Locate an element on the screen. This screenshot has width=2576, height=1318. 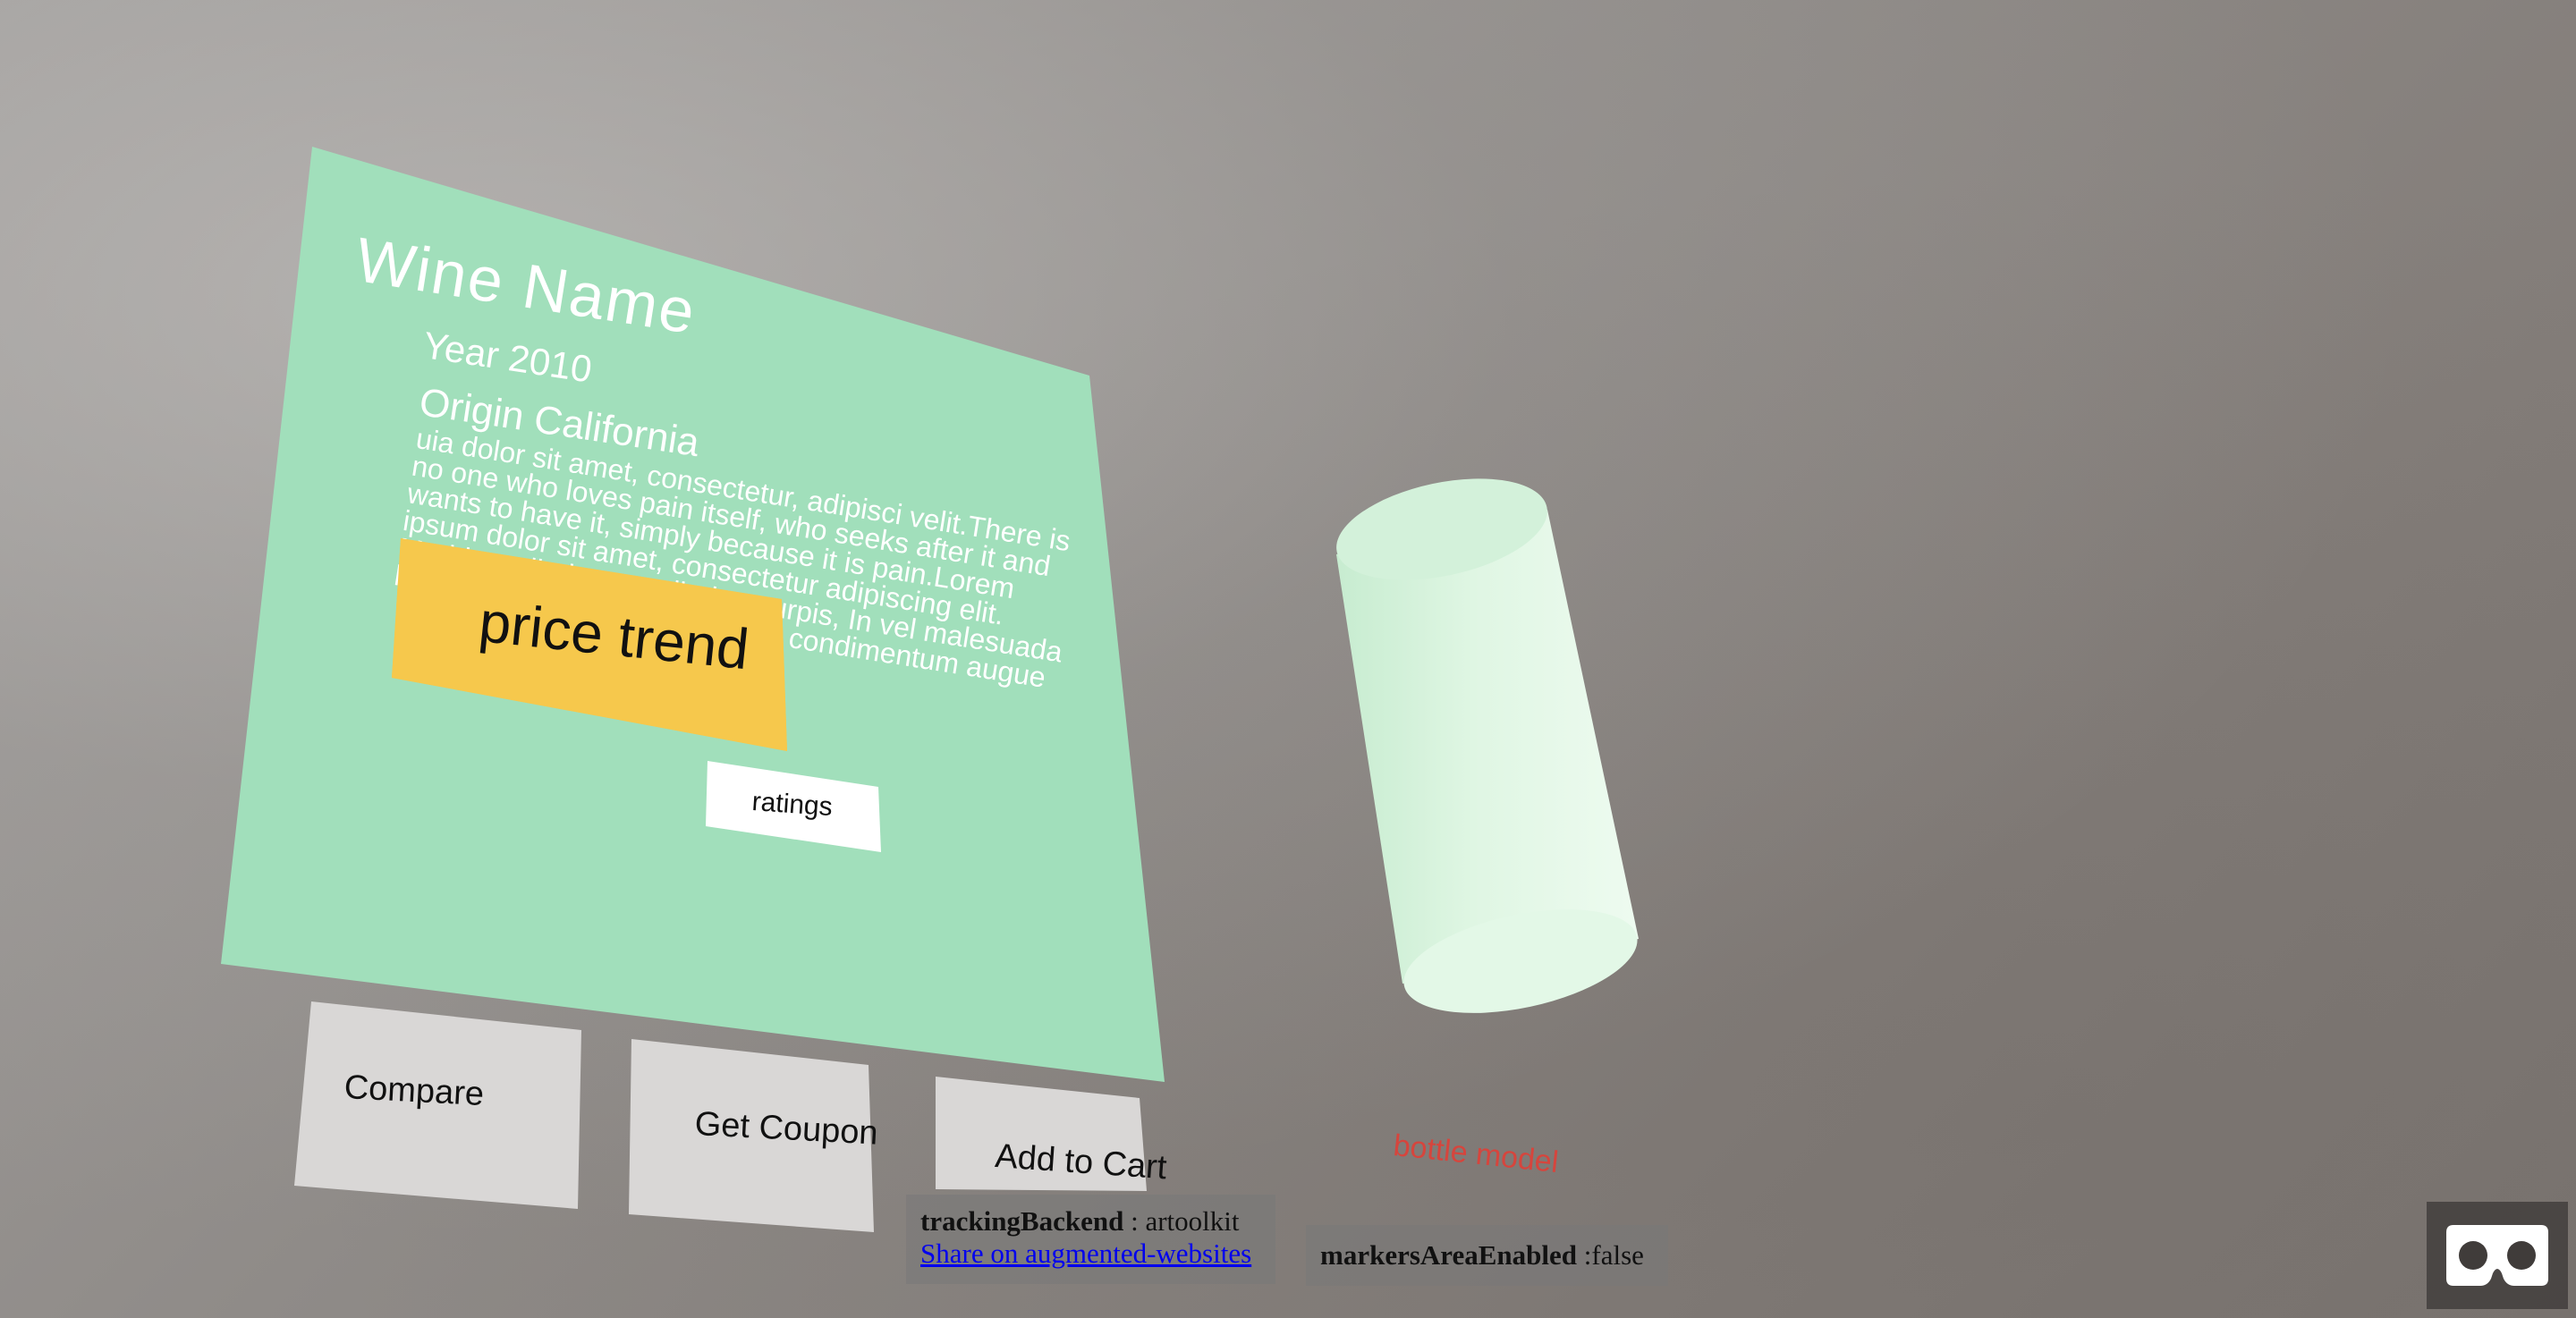
compare-button-label: Compare is located at coordinates (414, 1092).